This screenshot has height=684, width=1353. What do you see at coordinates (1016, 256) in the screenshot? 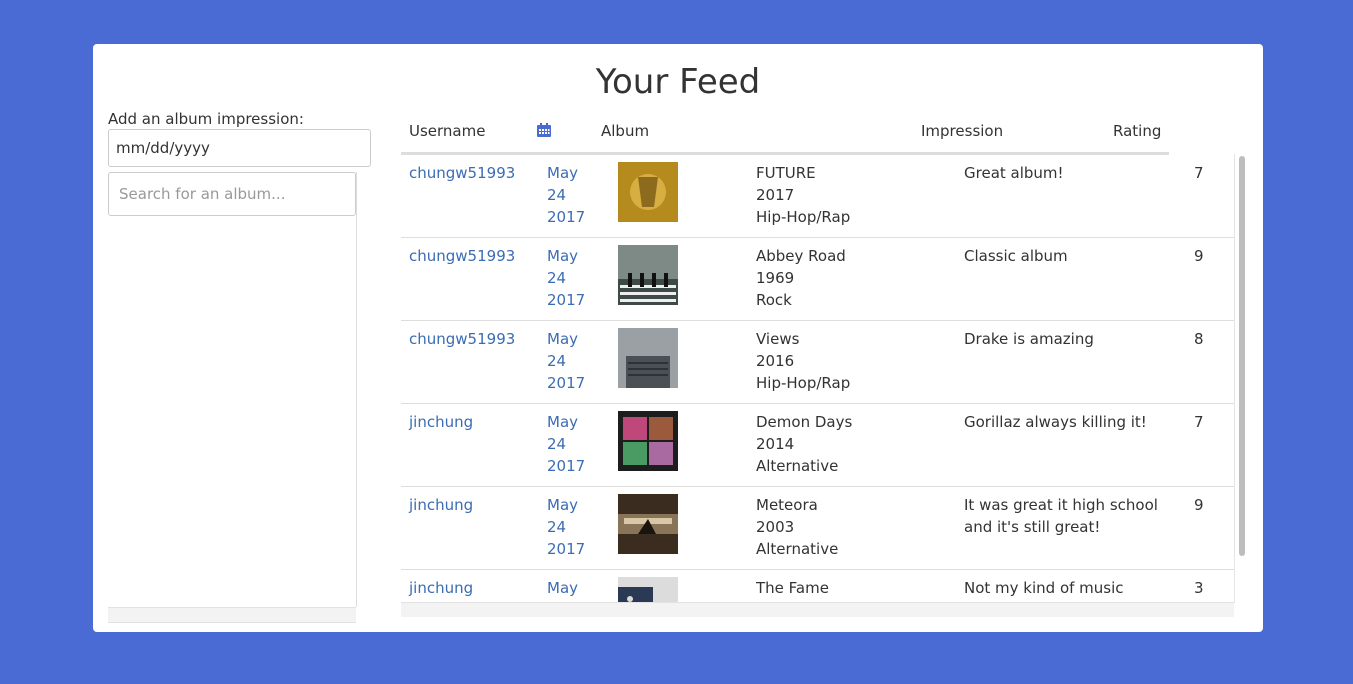
I see `impression-text: Classic album` at bounding box center [1016, 256].